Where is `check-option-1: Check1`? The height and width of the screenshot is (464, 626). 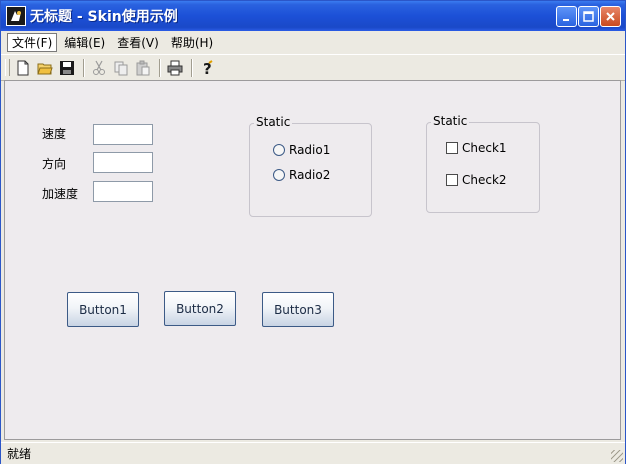
check-option-1: Check1 is located at coordinates (476, 148).